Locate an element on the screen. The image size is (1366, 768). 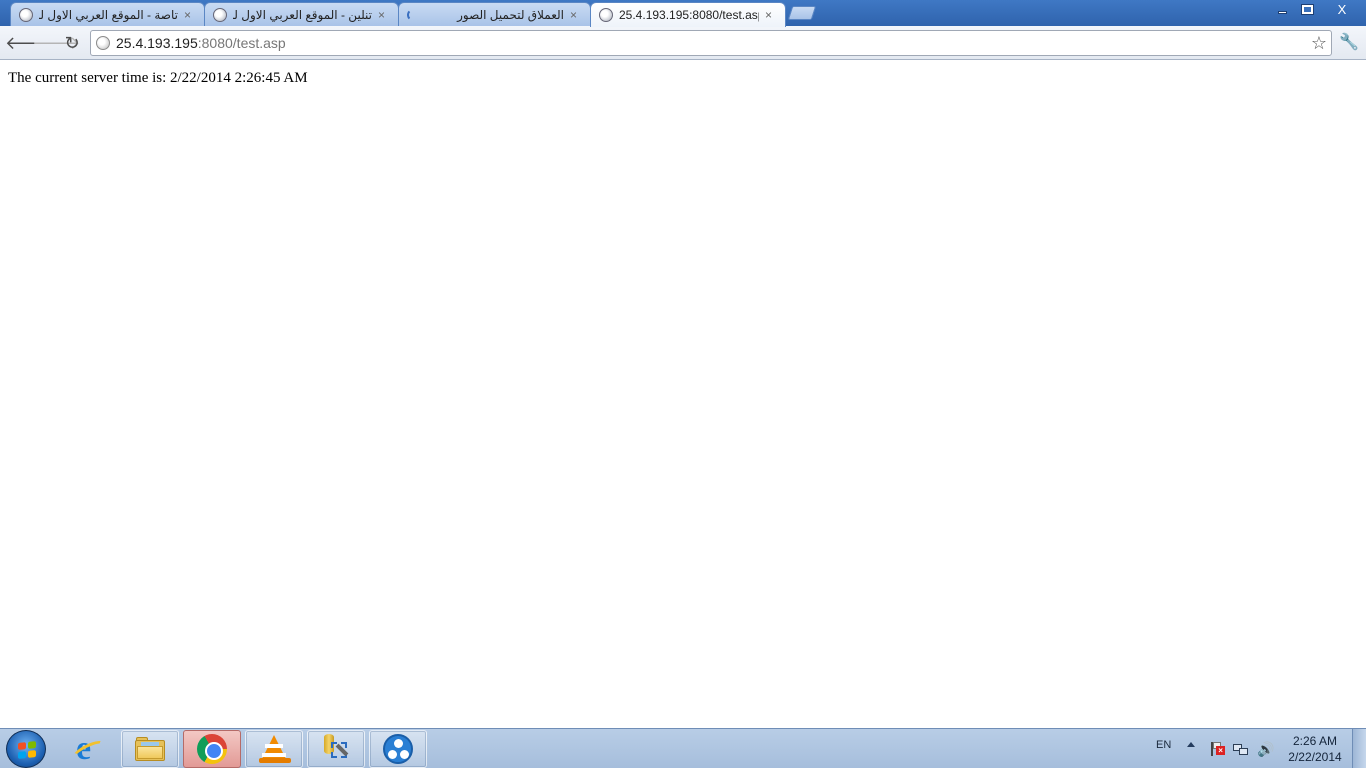
taskbar-google-chrome is located at coordinates (212, 749).